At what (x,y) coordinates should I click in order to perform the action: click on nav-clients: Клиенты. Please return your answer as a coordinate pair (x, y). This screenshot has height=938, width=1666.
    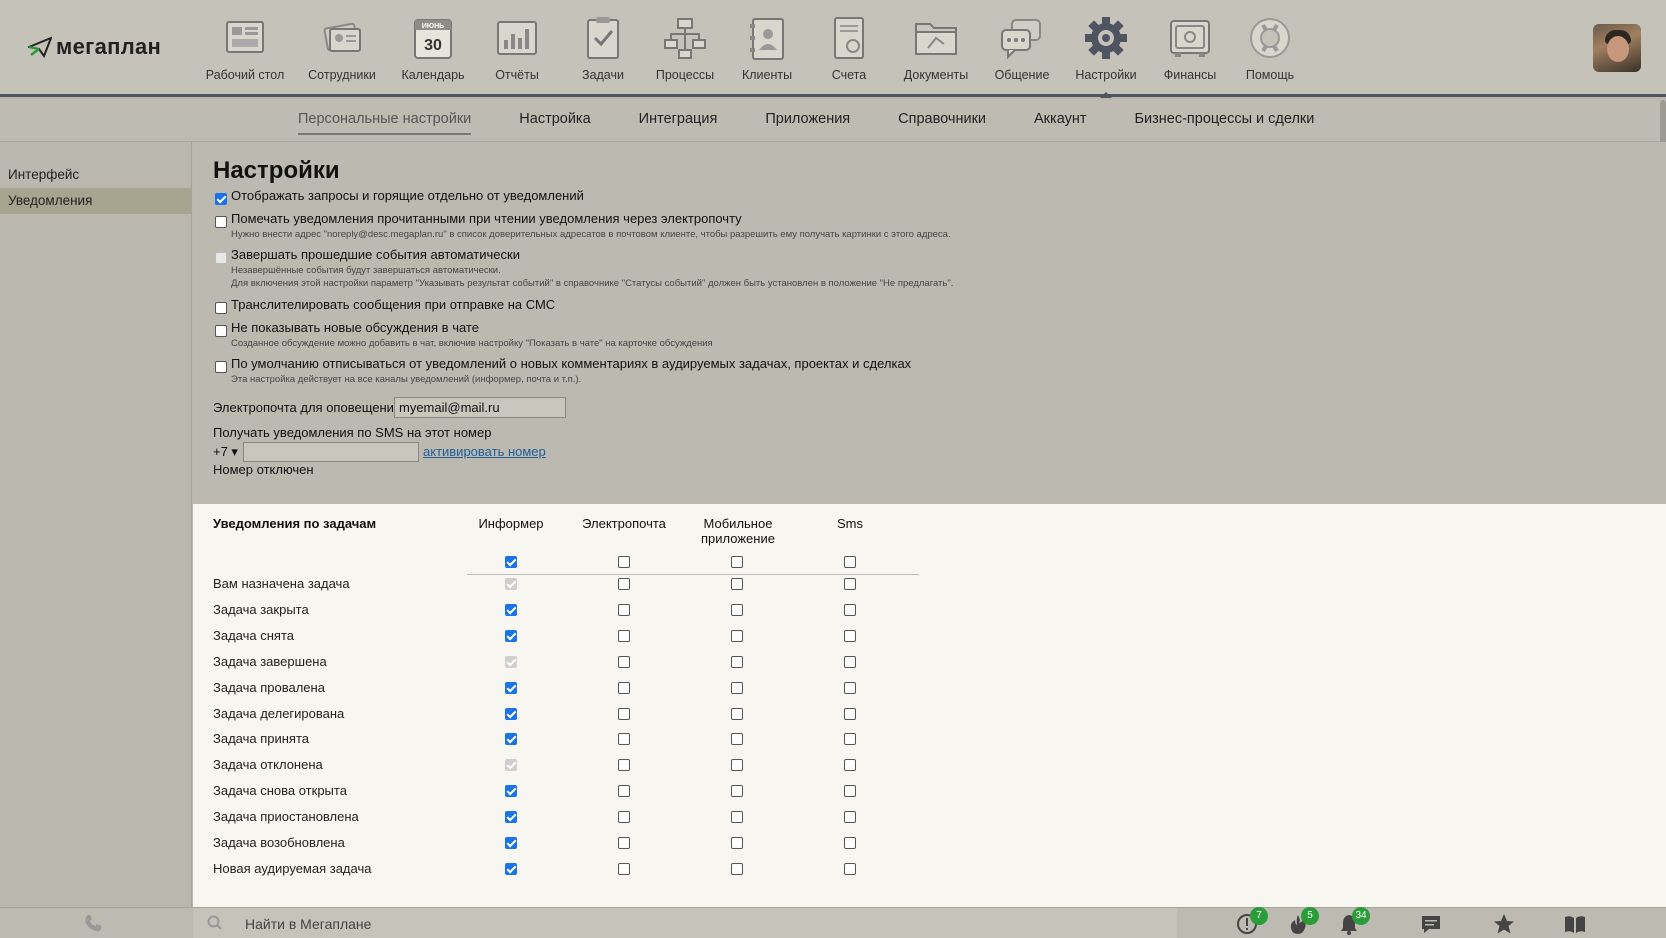
    Looking at the image, I should click on (767, 51).